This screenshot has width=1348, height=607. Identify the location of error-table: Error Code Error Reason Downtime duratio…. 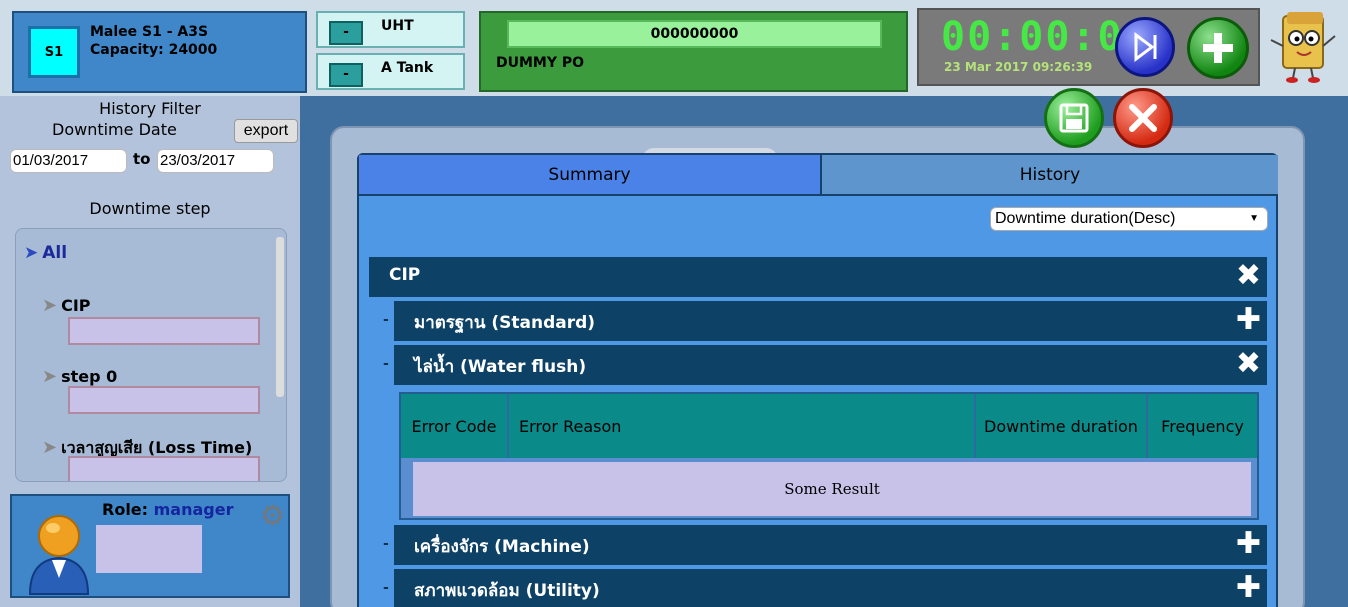
(829, 456).